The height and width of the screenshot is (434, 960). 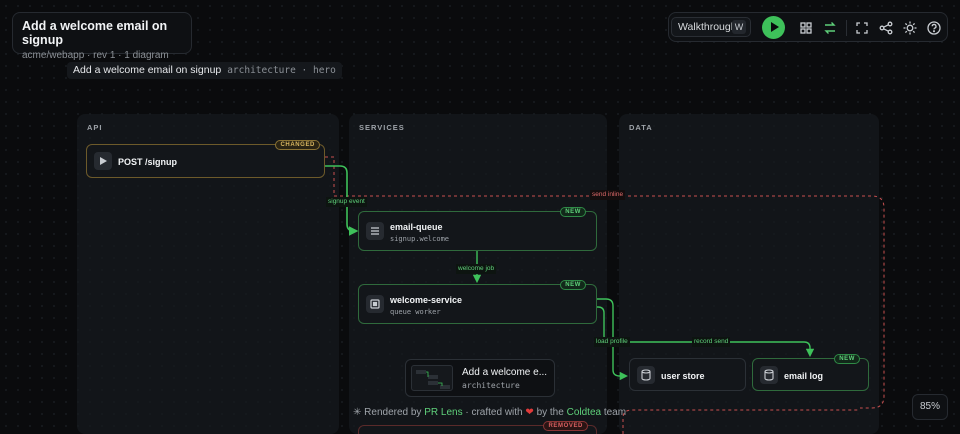 What do you see at coordinates (205, 159) in the screenshot?
I see `node-post-signup: POST /signup CHANGED` at bounding box center [205, 159].